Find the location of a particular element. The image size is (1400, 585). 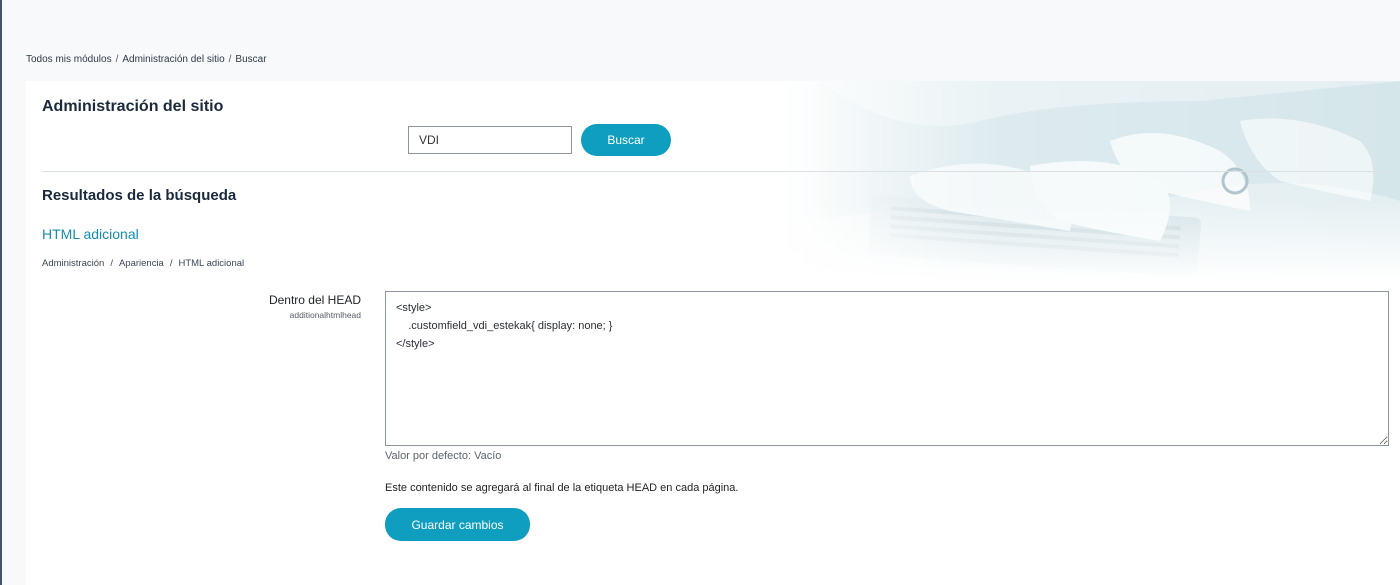

search-input is located at coordinates (490, 140).